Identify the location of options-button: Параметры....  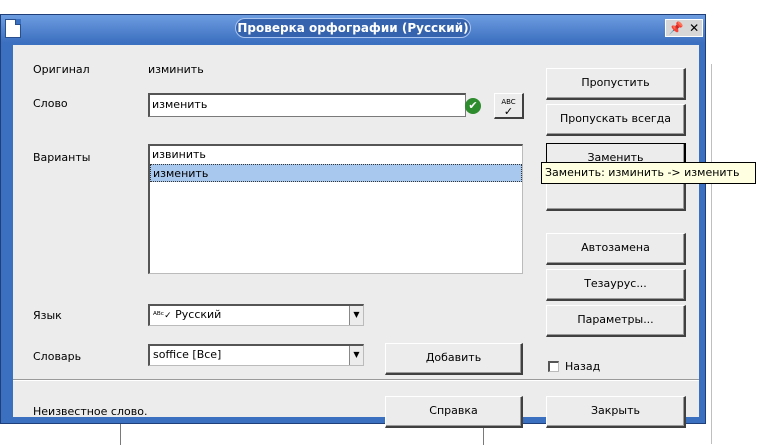
(616, 321).